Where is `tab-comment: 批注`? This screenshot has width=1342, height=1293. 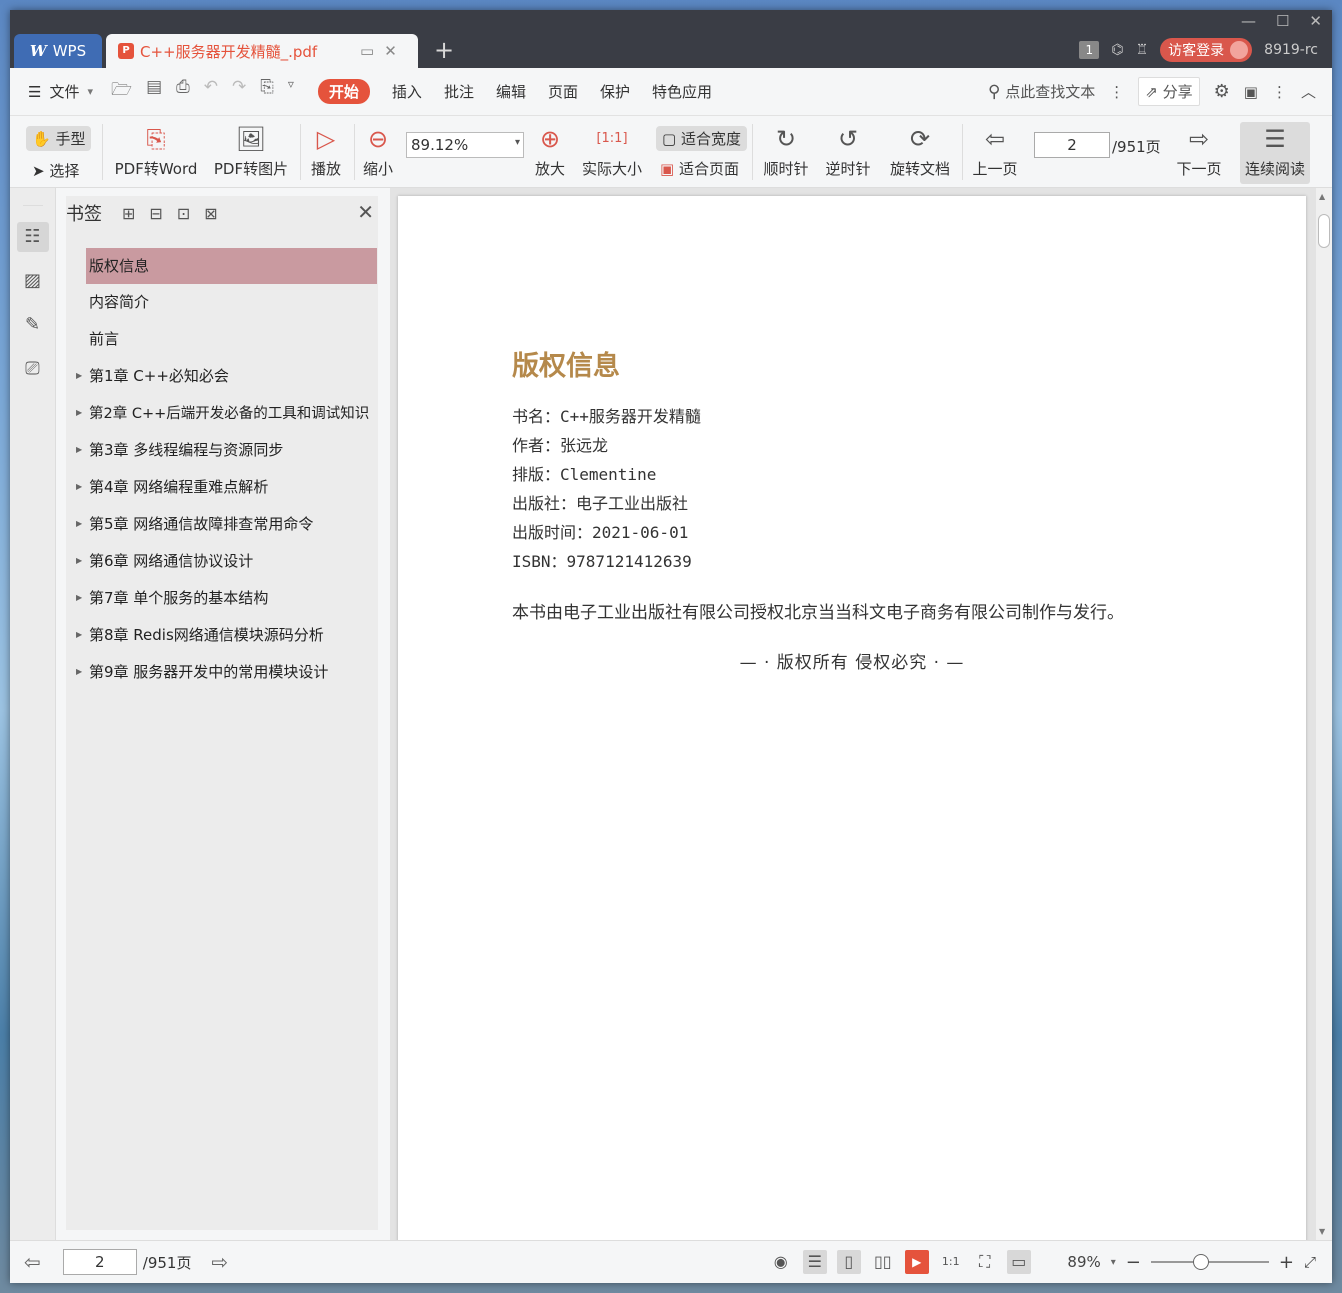 tab-comment: 批注 is located at coordinates (459, 91).